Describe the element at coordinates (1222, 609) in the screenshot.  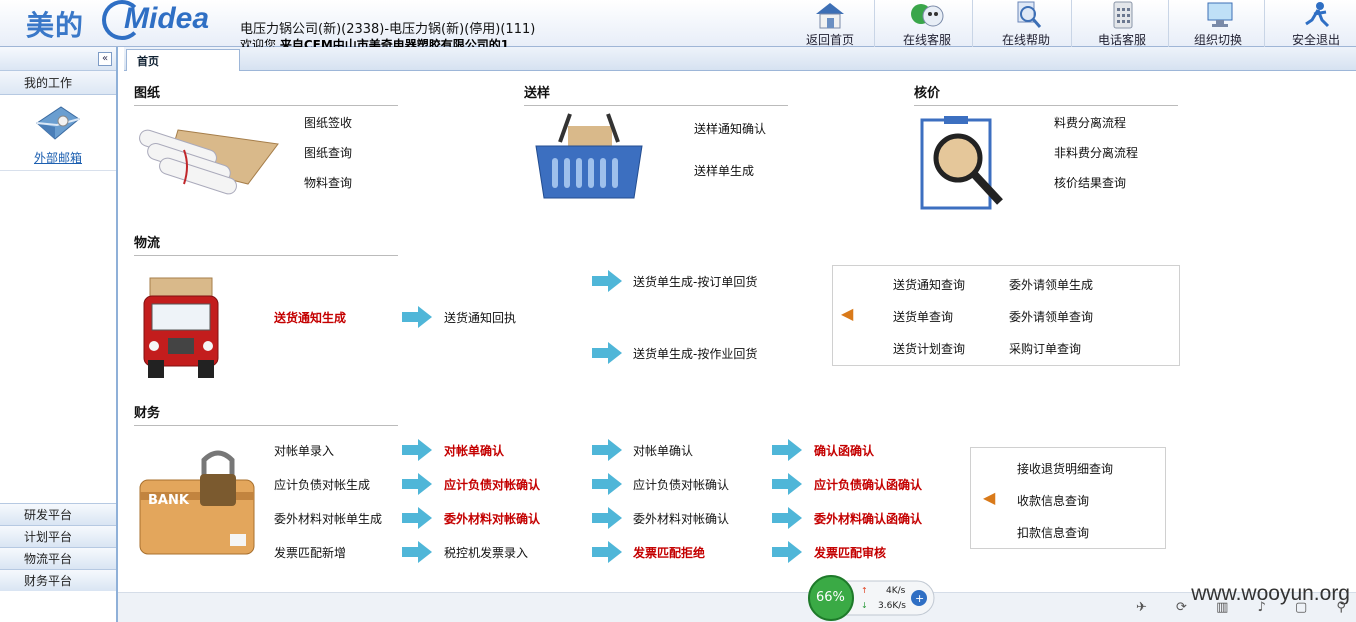
I see `trash-icon: ▥` at that location.